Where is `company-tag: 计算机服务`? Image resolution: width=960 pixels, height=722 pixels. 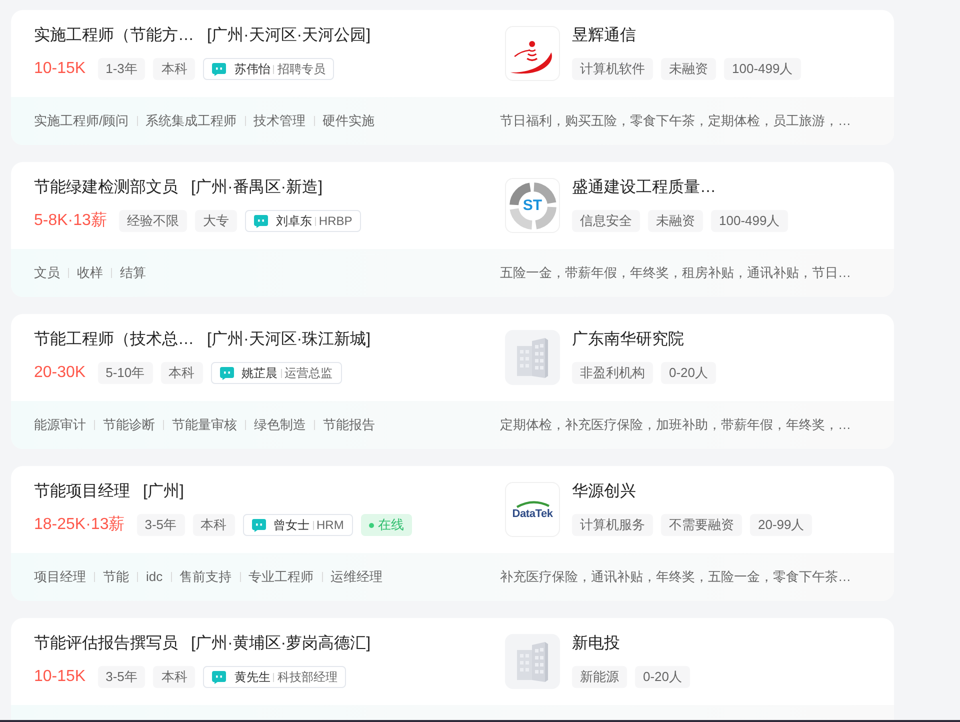
company-tag: 计算机服务 is located at coordinates (612, 525).